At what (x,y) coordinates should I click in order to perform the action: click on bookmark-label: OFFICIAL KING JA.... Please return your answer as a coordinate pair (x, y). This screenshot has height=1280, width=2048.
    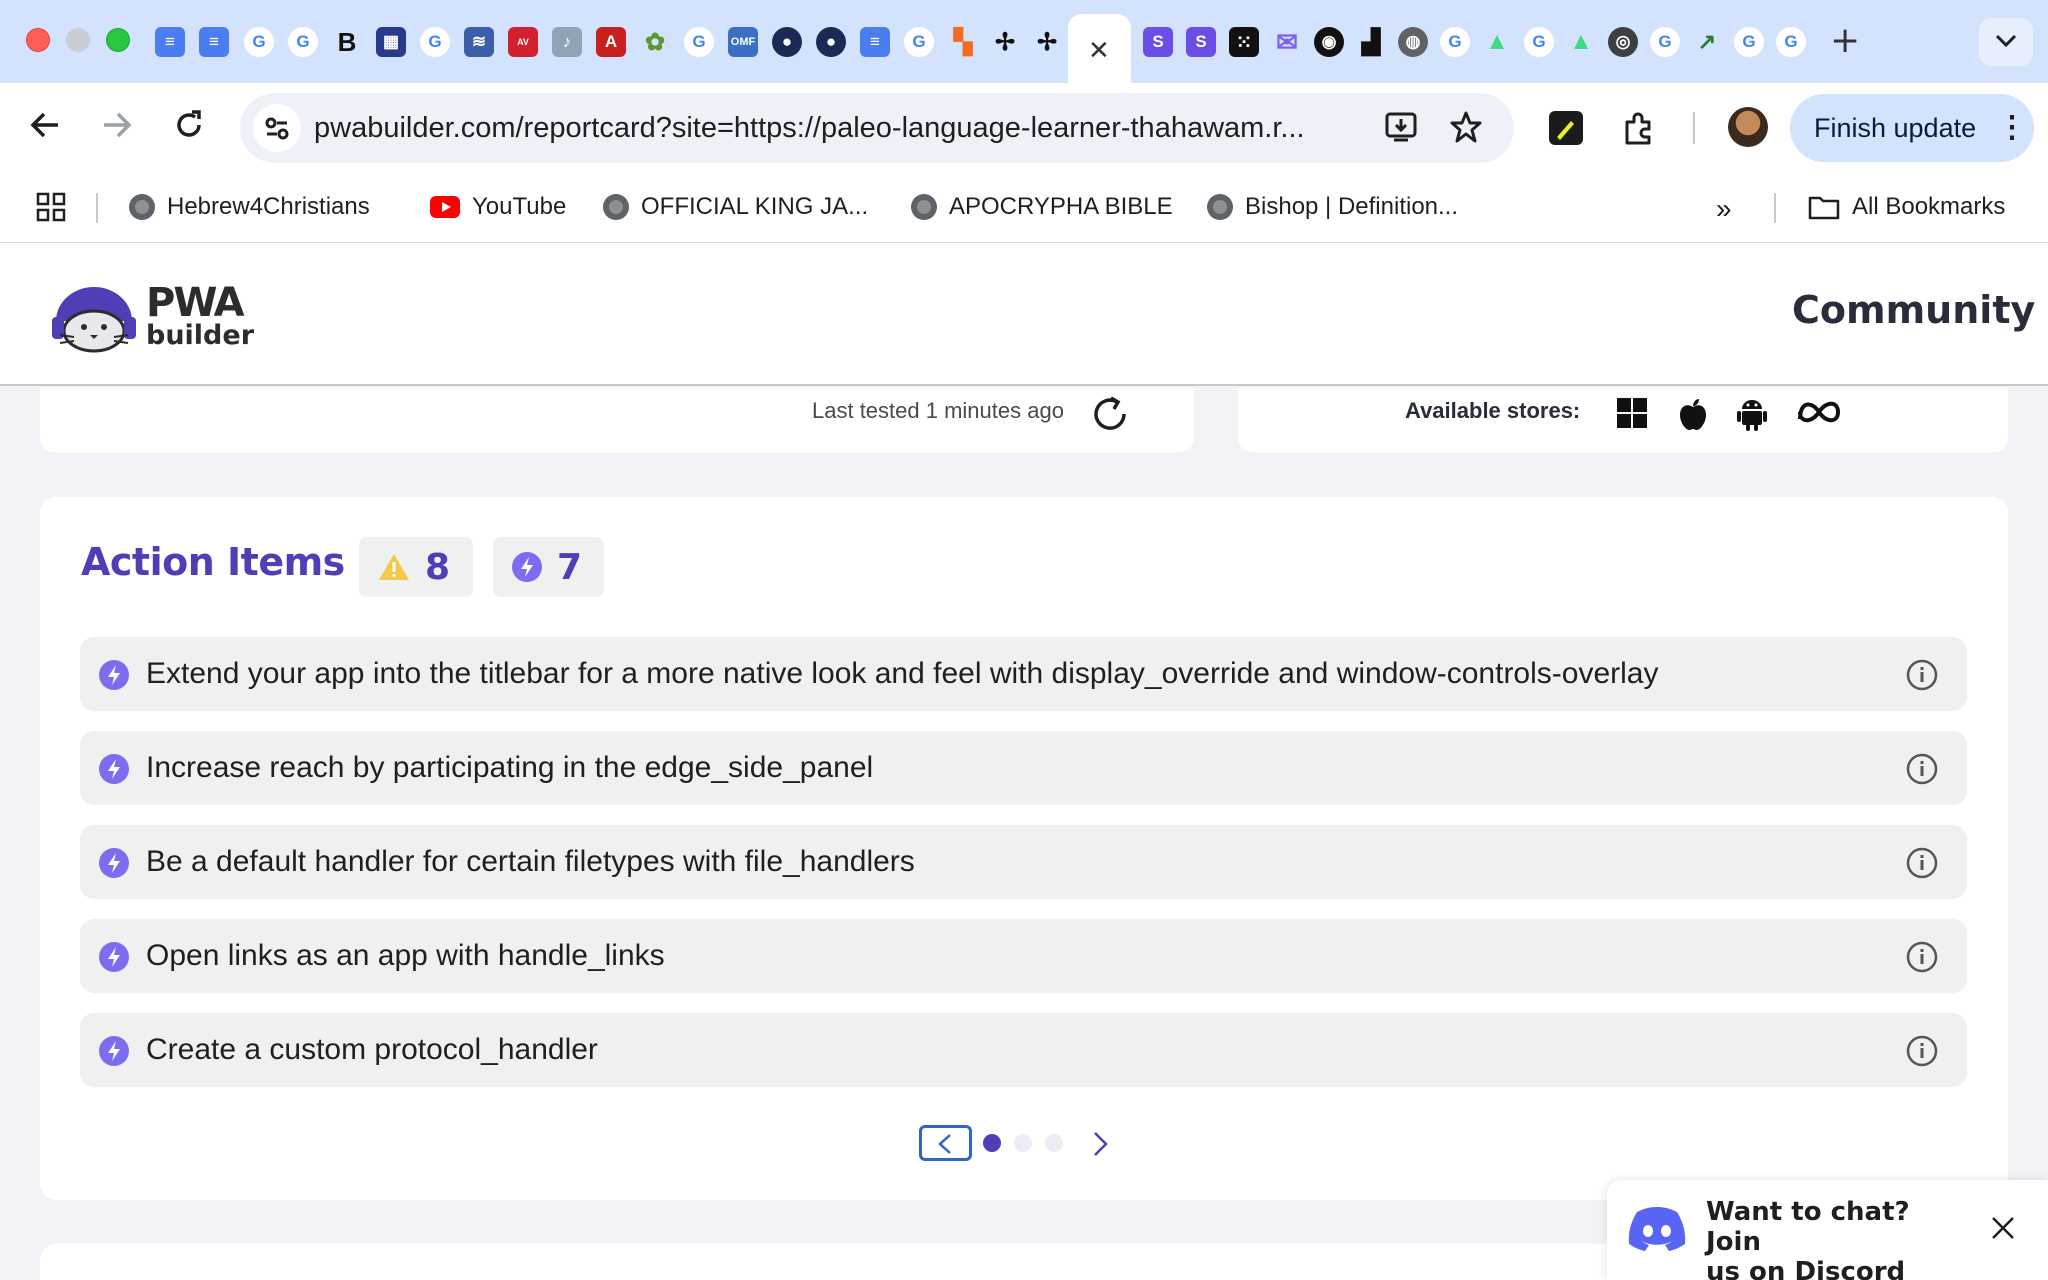
    Looking at the image, I should click on (755, 206).